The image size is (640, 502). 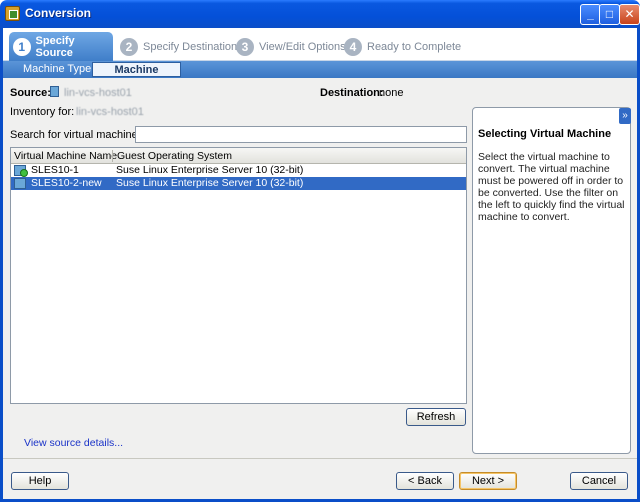 I want to click on inventory-value: lin-vcs-host01, so click(x=110, y=112).